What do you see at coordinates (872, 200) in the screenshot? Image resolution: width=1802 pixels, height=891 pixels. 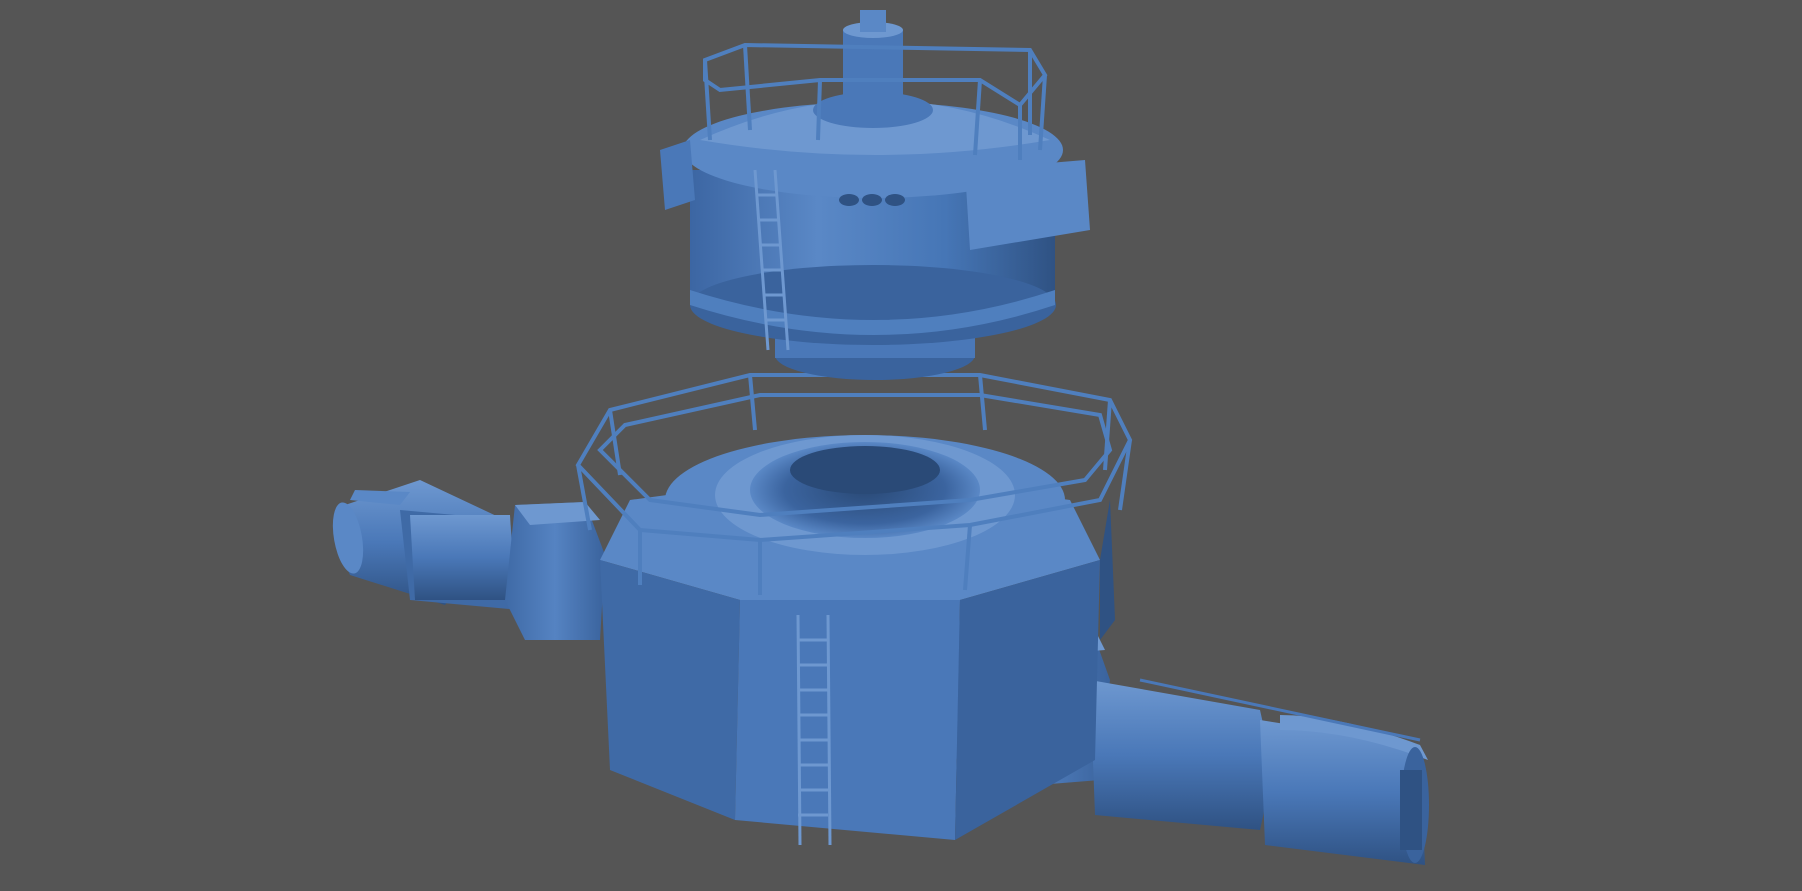 I see `vents` at bounding box center [872, 200].